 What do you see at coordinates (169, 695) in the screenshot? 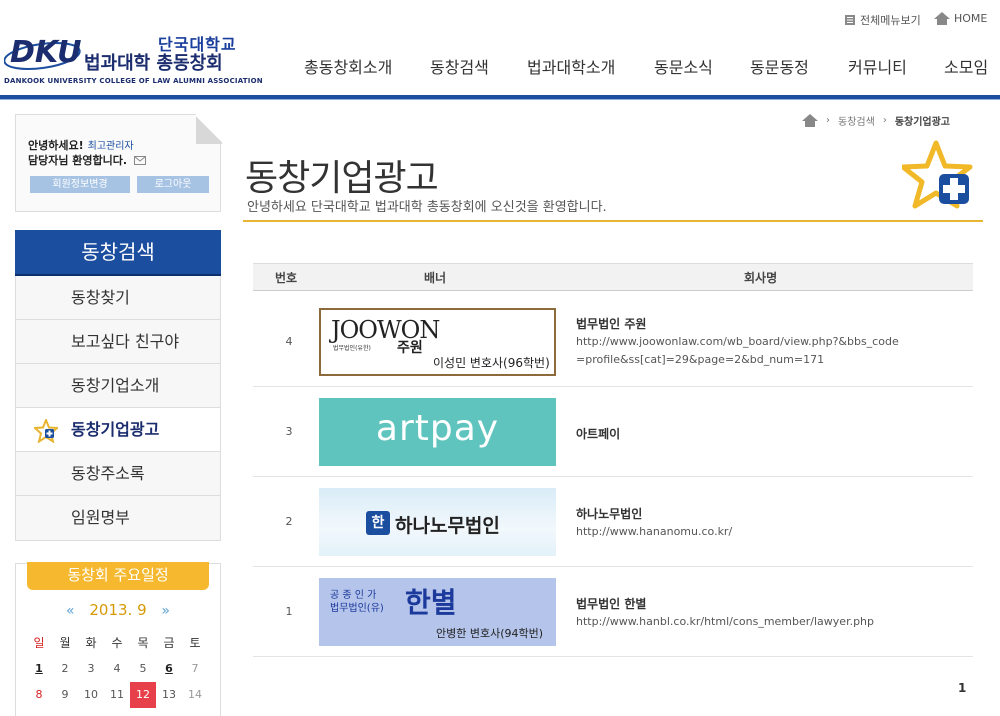
I see `calendar-day: 13` at bounding box center [169, 695].